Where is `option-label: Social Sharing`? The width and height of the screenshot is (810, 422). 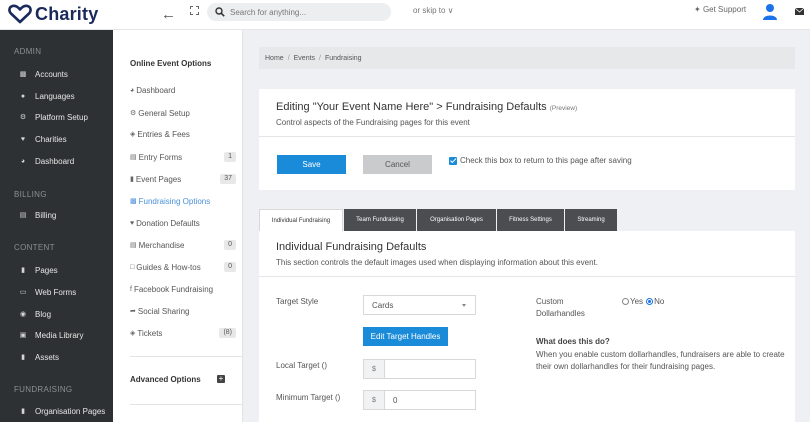 option-label: Social Sharing is located at coordinates (163, 311).